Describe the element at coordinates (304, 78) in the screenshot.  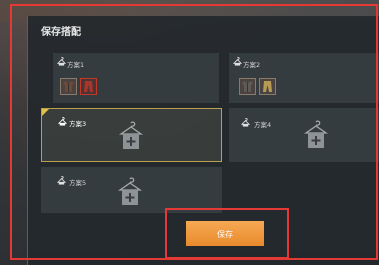
I see `outfit-slot-2: 方案2` at that location.